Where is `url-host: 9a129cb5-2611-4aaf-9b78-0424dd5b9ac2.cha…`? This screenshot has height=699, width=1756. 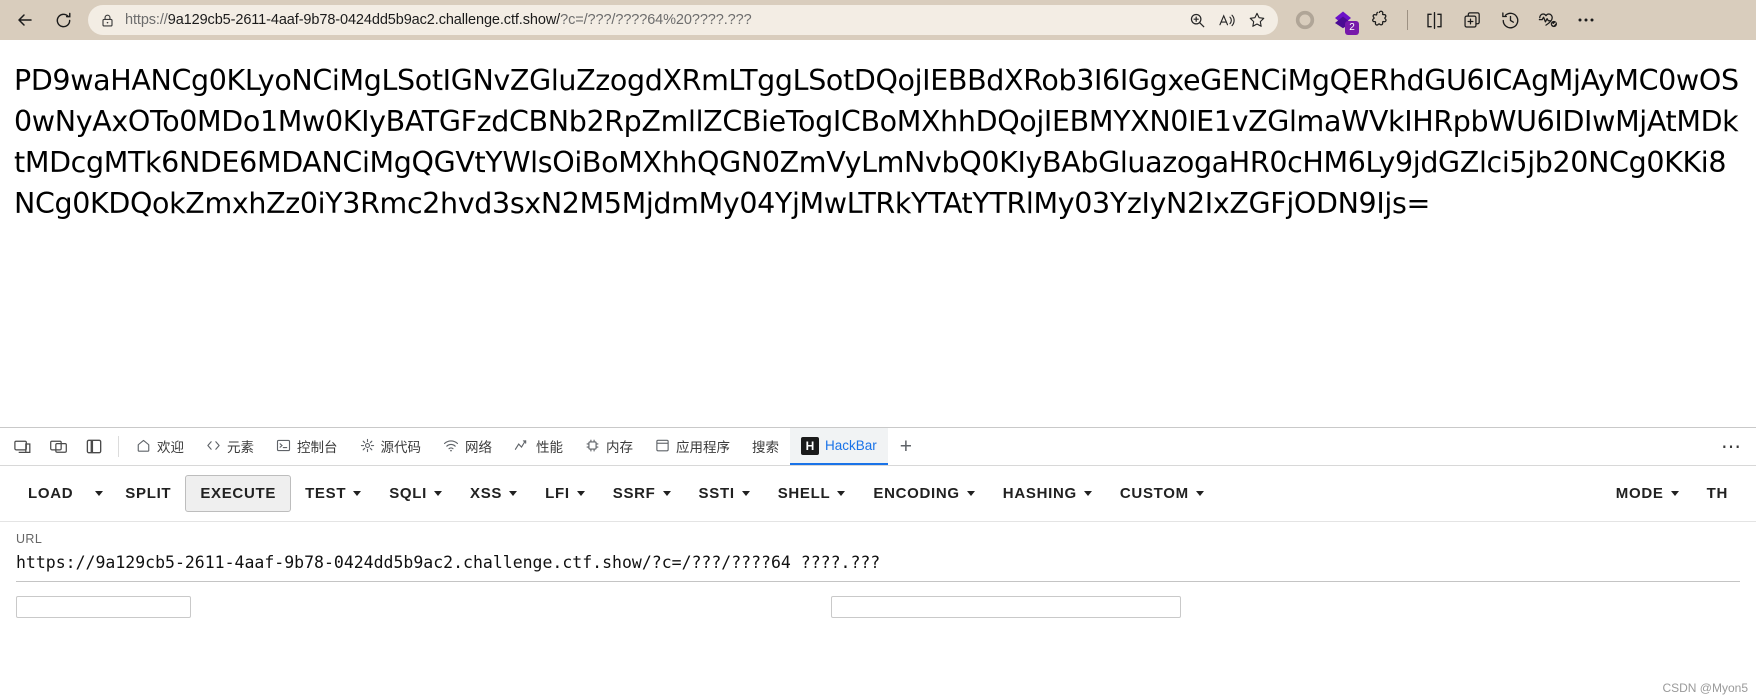
url-host: 9a129cb5-2611-4aaf-9b78-0424dd5b9ac2.cha… is located at coordinates (364, 20).